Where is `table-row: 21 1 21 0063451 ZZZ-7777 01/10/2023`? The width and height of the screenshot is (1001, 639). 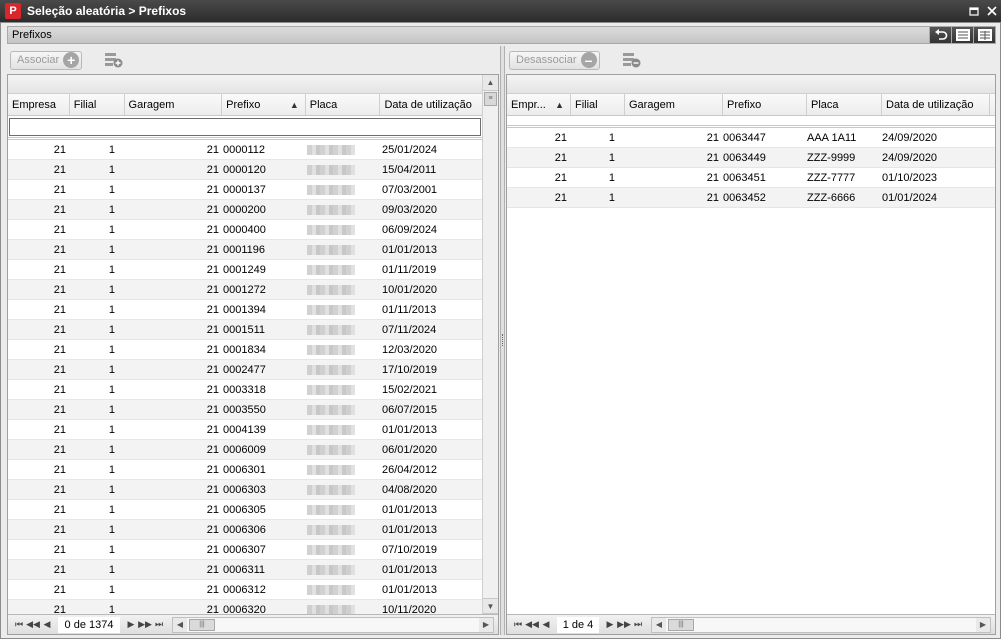
table-row: 21 1 21 0063451 ZZZ-7777 01/10/2023 is located at coordinates (751, 178).